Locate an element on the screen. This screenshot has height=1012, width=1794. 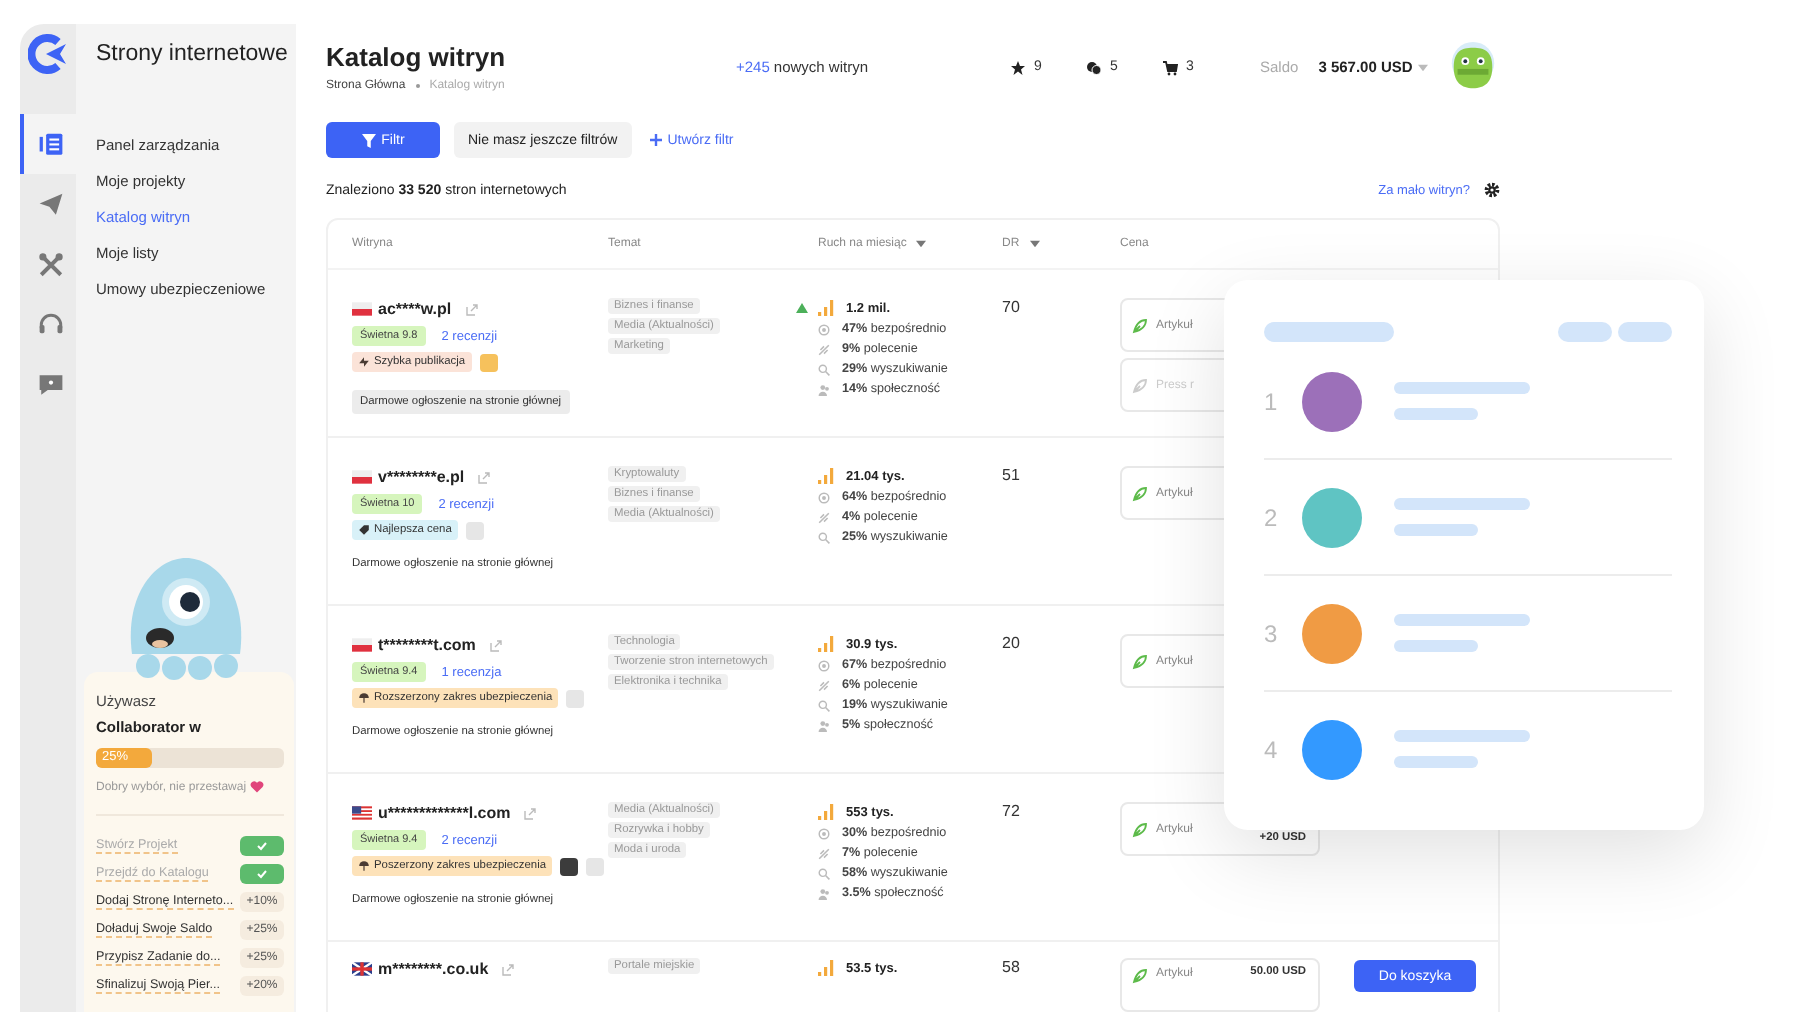
funnel-icon is located at coordinates (368, 140).